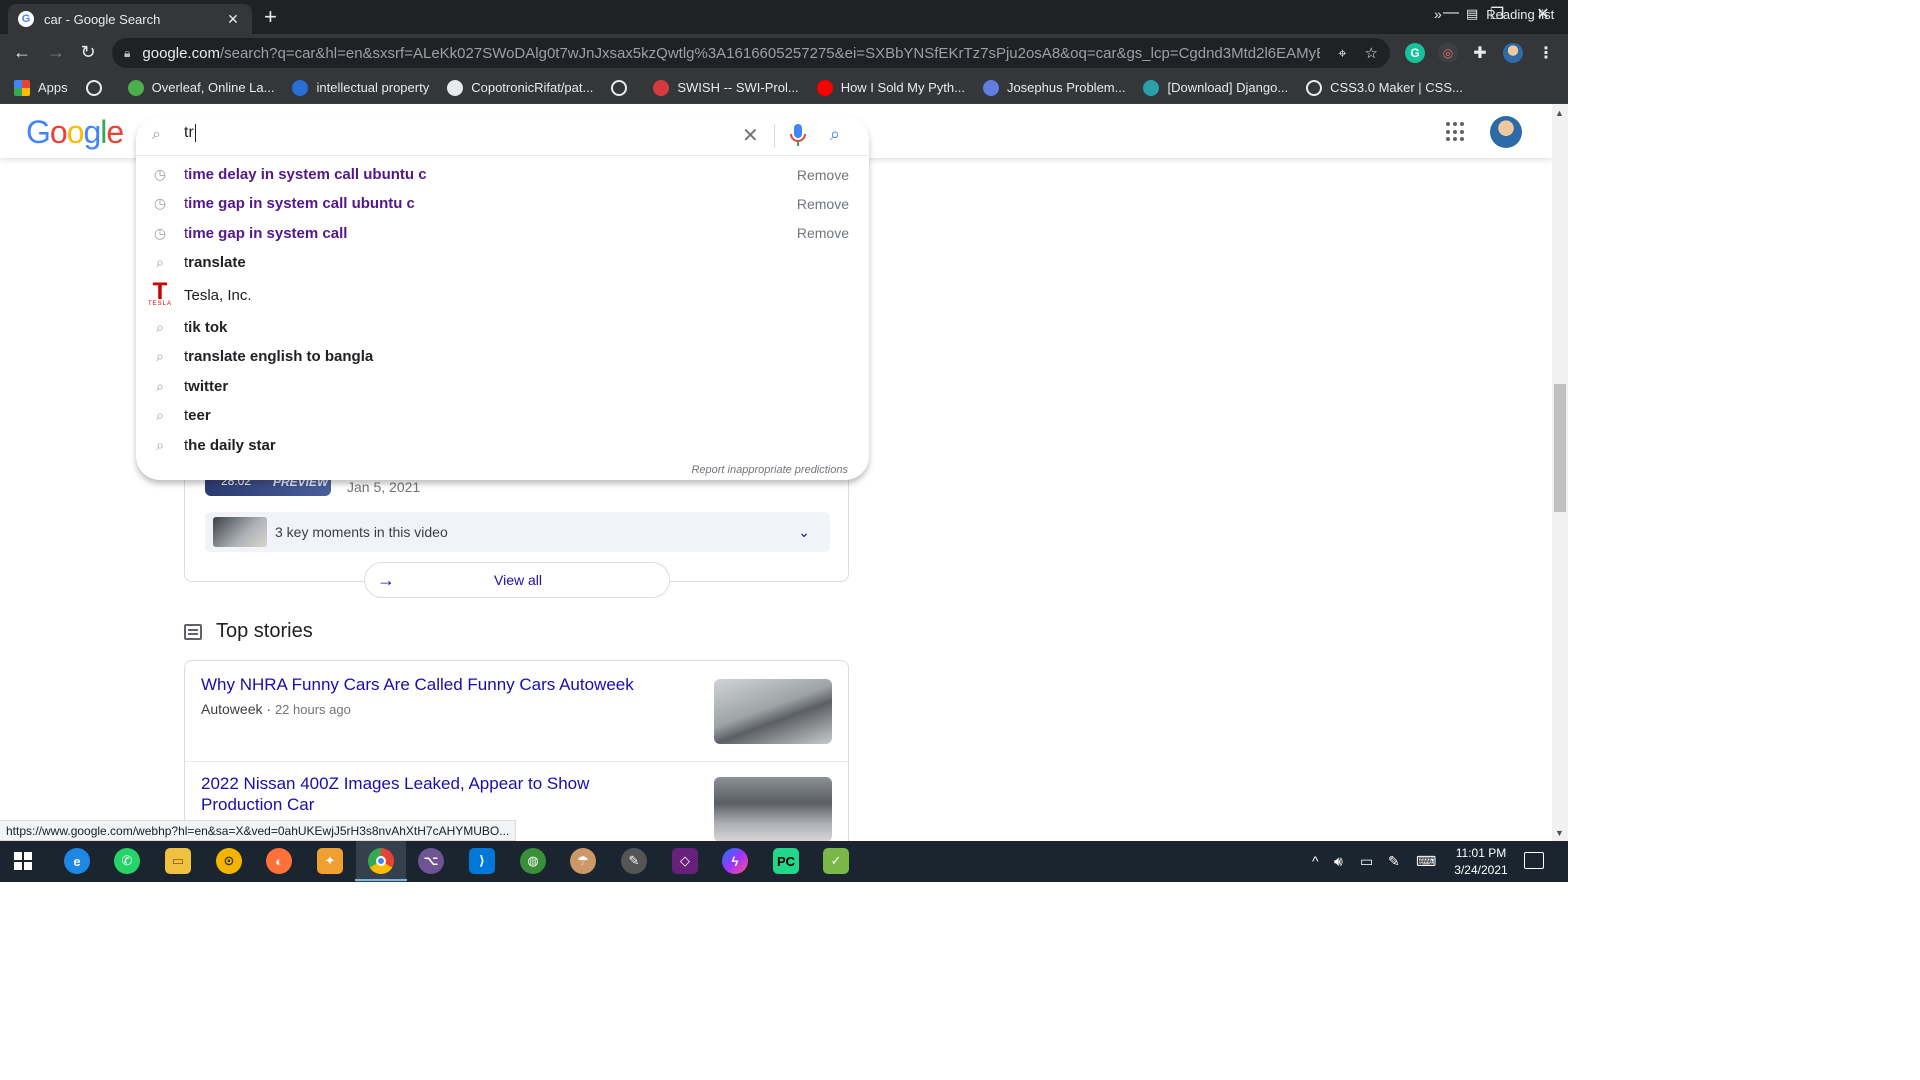  What do you see at coordinates (502, 262) in the screenshot?
I see `suggestion-item: ⌕ translate` at bounding box center [502, 262].